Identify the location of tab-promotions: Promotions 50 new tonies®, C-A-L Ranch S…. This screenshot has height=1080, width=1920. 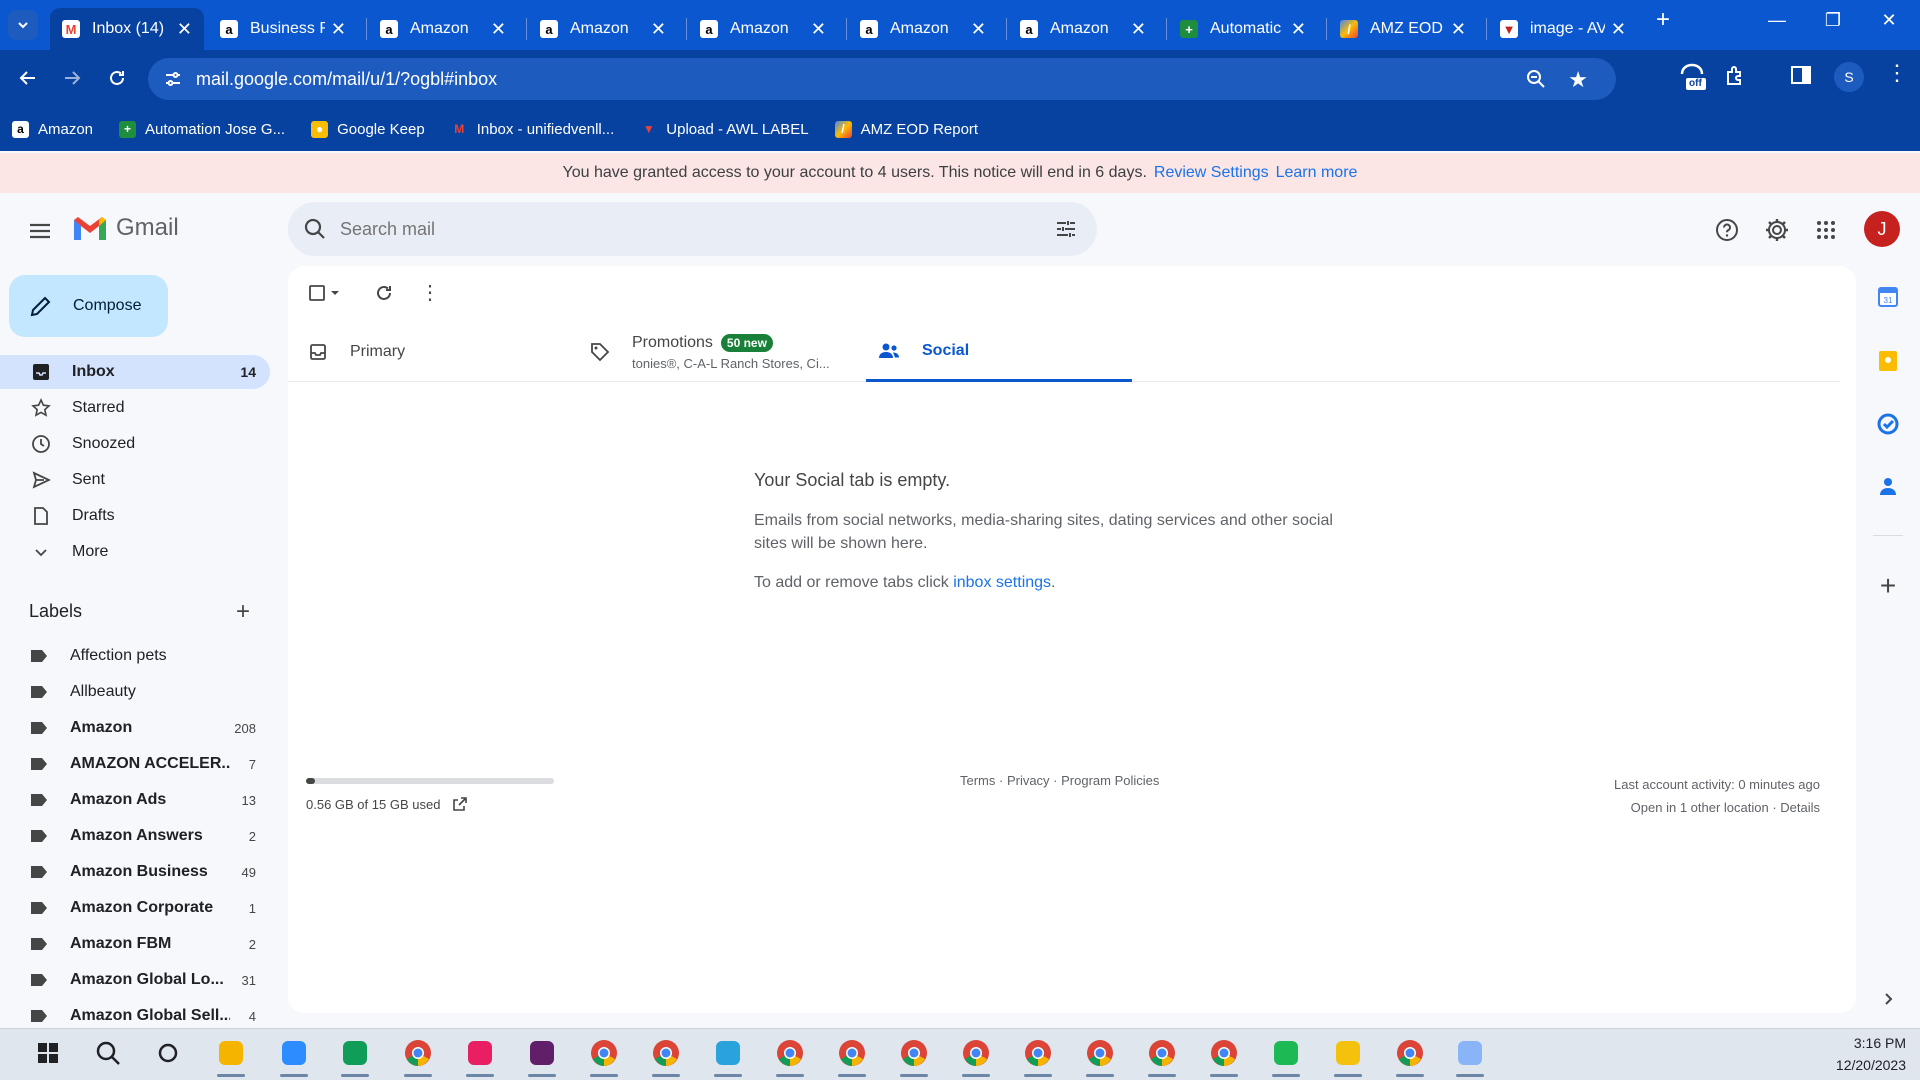
(715, 352).